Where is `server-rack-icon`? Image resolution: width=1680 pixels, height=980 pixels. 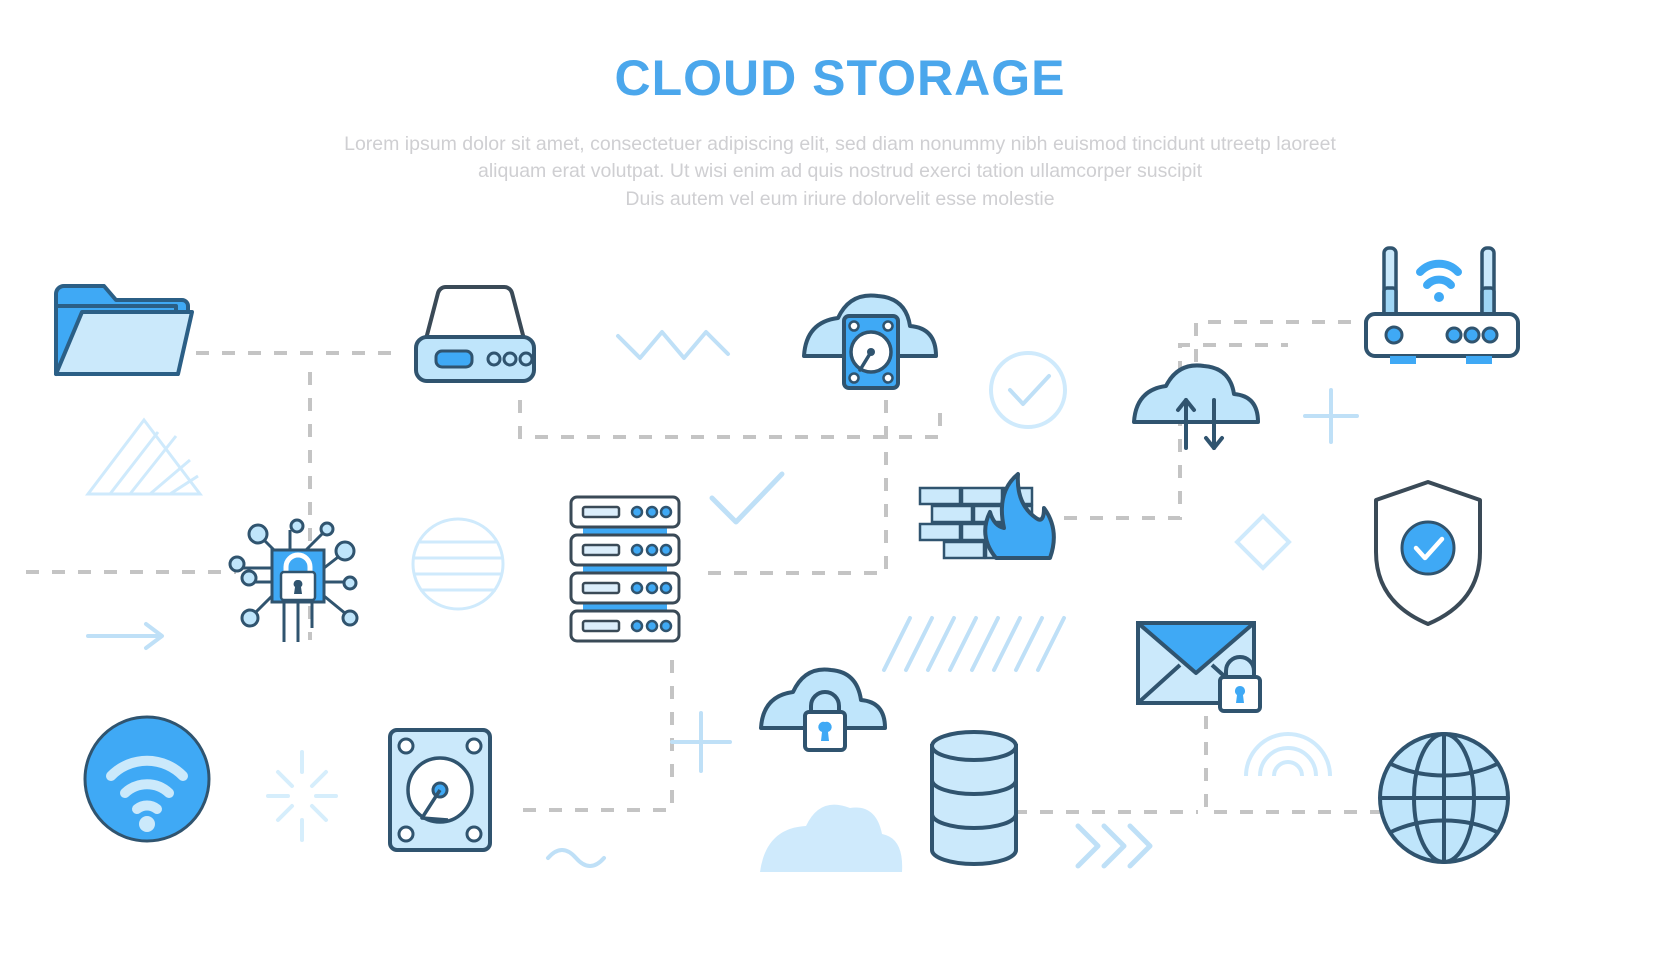
server-rack-icon is located at coordinates (625, 570).